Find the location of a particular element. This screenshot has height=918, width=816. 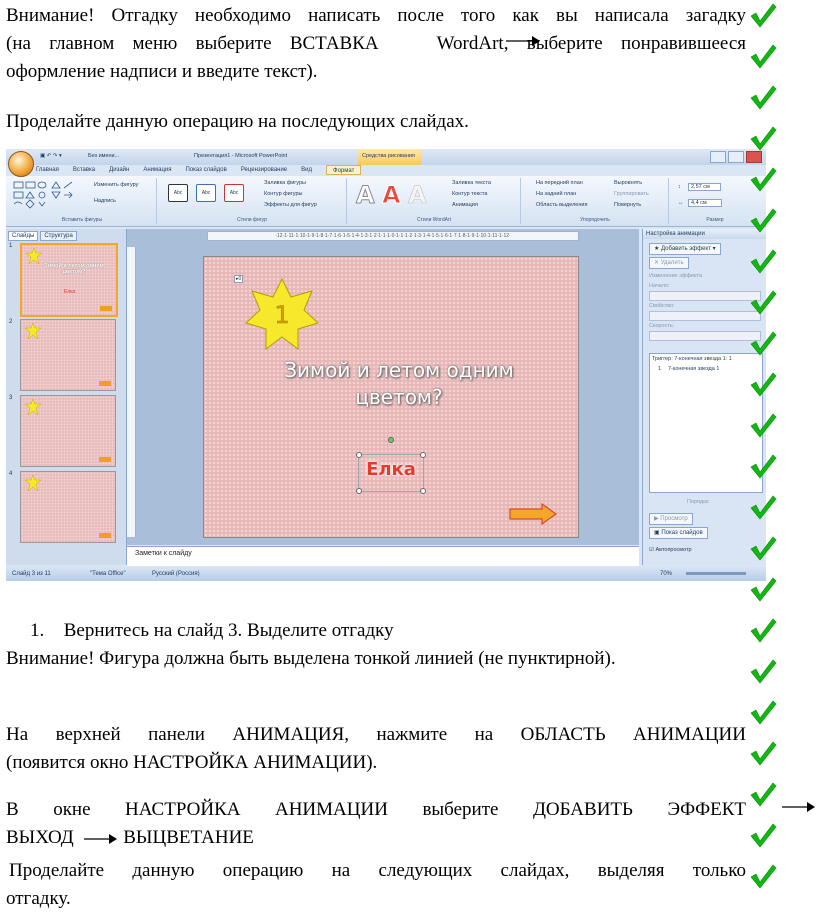

thumb-title: Зимой и летом одним цветом? is located at coordinates (74, 269).